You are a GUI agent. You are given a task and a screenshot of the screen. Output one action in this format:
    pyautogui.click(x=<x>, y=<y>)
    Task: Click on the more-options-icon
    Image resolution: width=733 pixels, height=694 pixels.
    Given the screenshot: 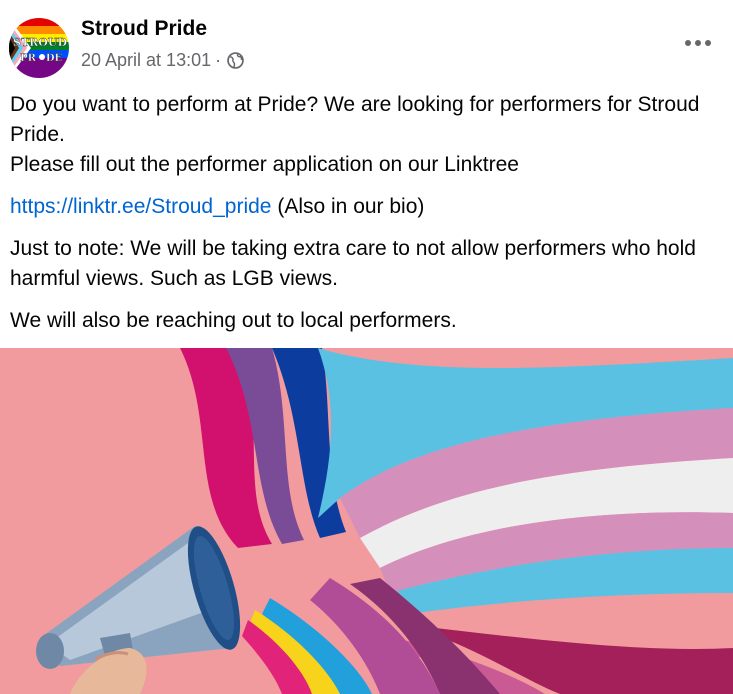 What is the action you would take?
    pyautogui.click(x=698, y=43)
    